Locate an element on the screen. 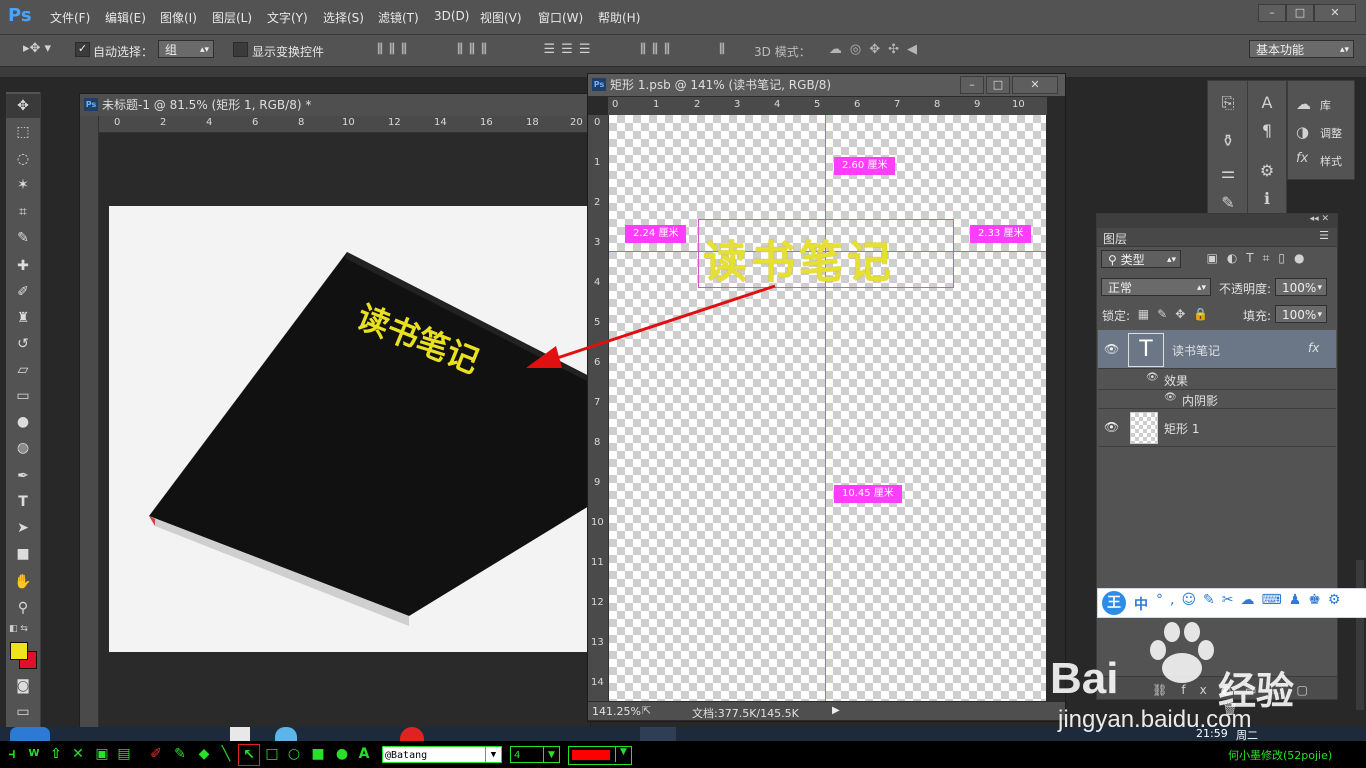  doc2-maximize-button: □ is located at coordinates (998, 85).